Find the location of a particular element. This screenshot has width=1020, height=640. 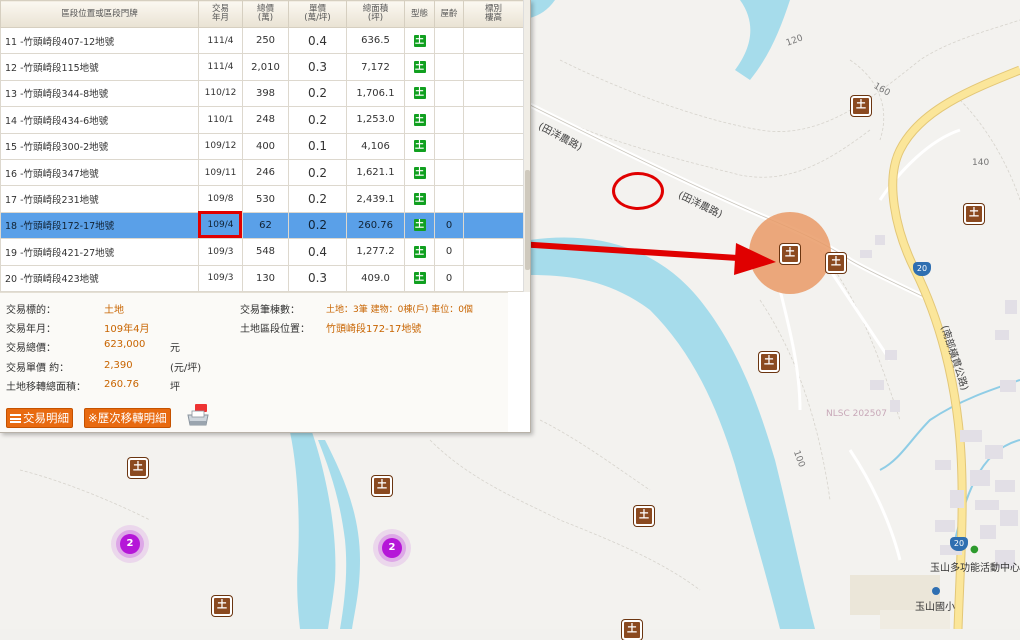

transfer-history-button: ※歷次移轉明細 is located at coordinates (127, 418).